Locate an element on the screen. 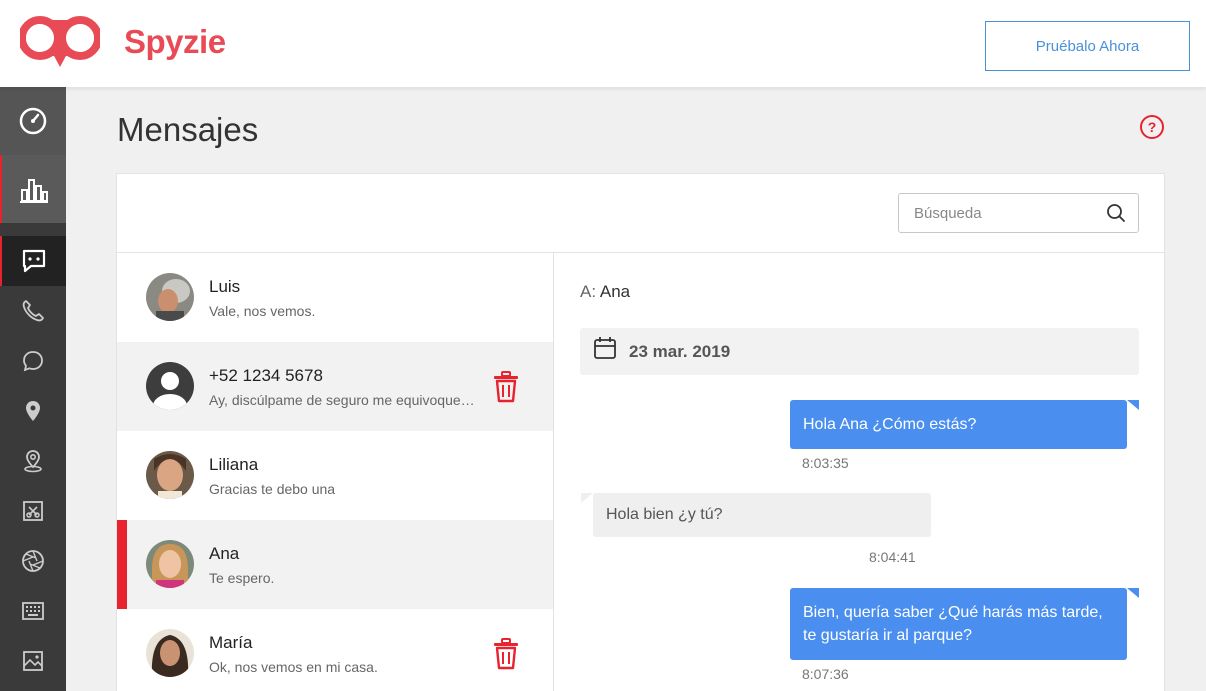 Image resolution: width=1206 pixels, height=691 pixels. geofence-icon is located at coordinates (33, 461).